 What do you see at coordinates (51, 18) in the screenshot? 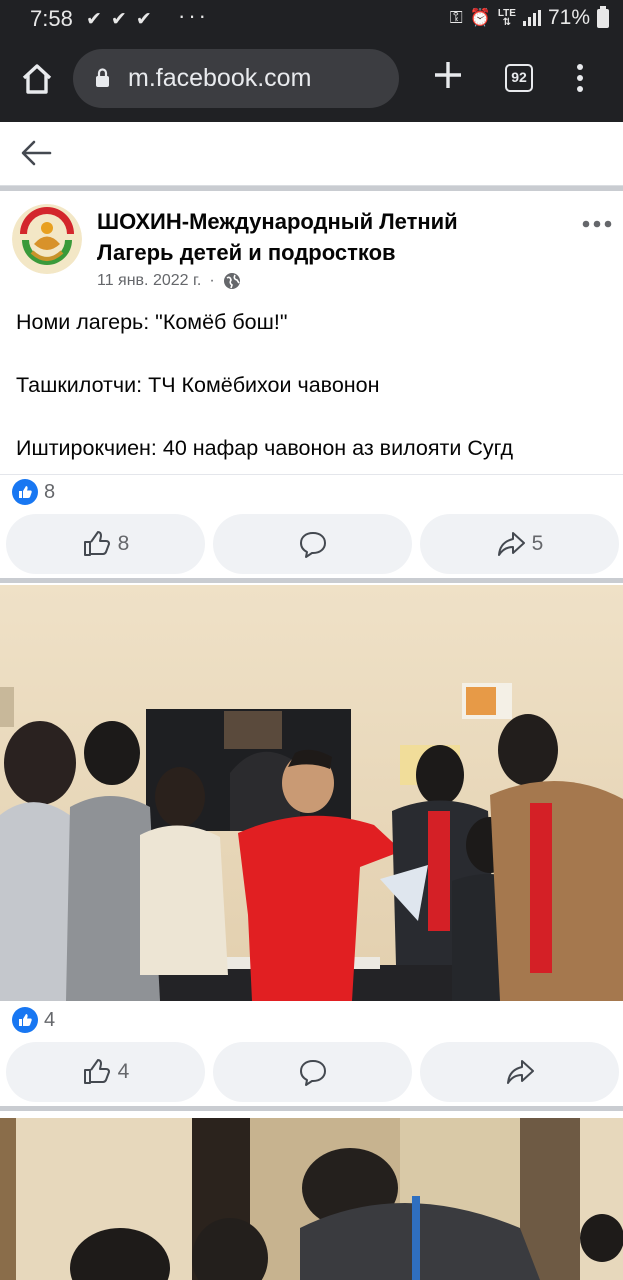
I see `clock: 7:58` at bounding box center [51, 18].